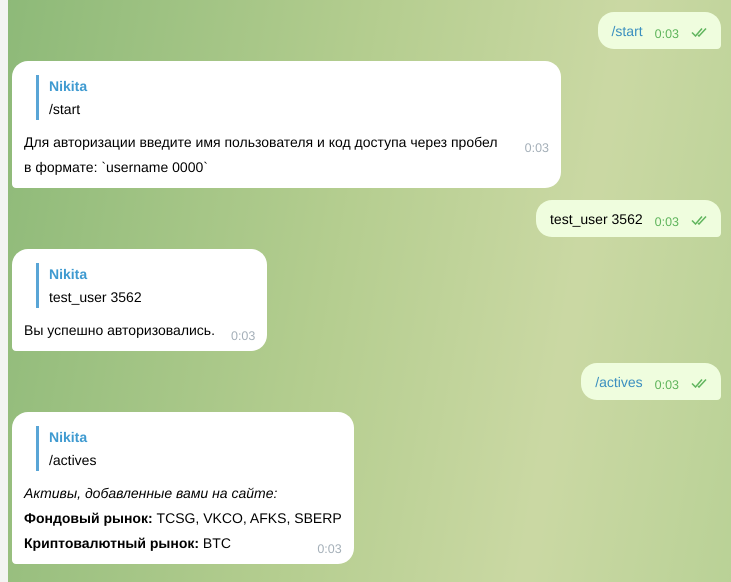 This screenshot has width=731, height=582. What do you see at coordinates (119, 330) in the screenshot?
I see `message-text: Вы успешно авторизовались.` at bounding box center [119, 330].